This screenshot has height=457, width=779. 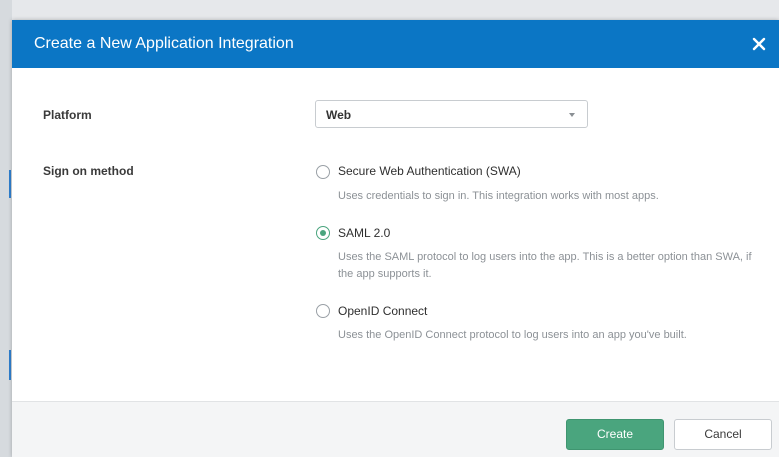 I want to click on dialog-header: Create a New Application Integration, so click(x=395, y=44).